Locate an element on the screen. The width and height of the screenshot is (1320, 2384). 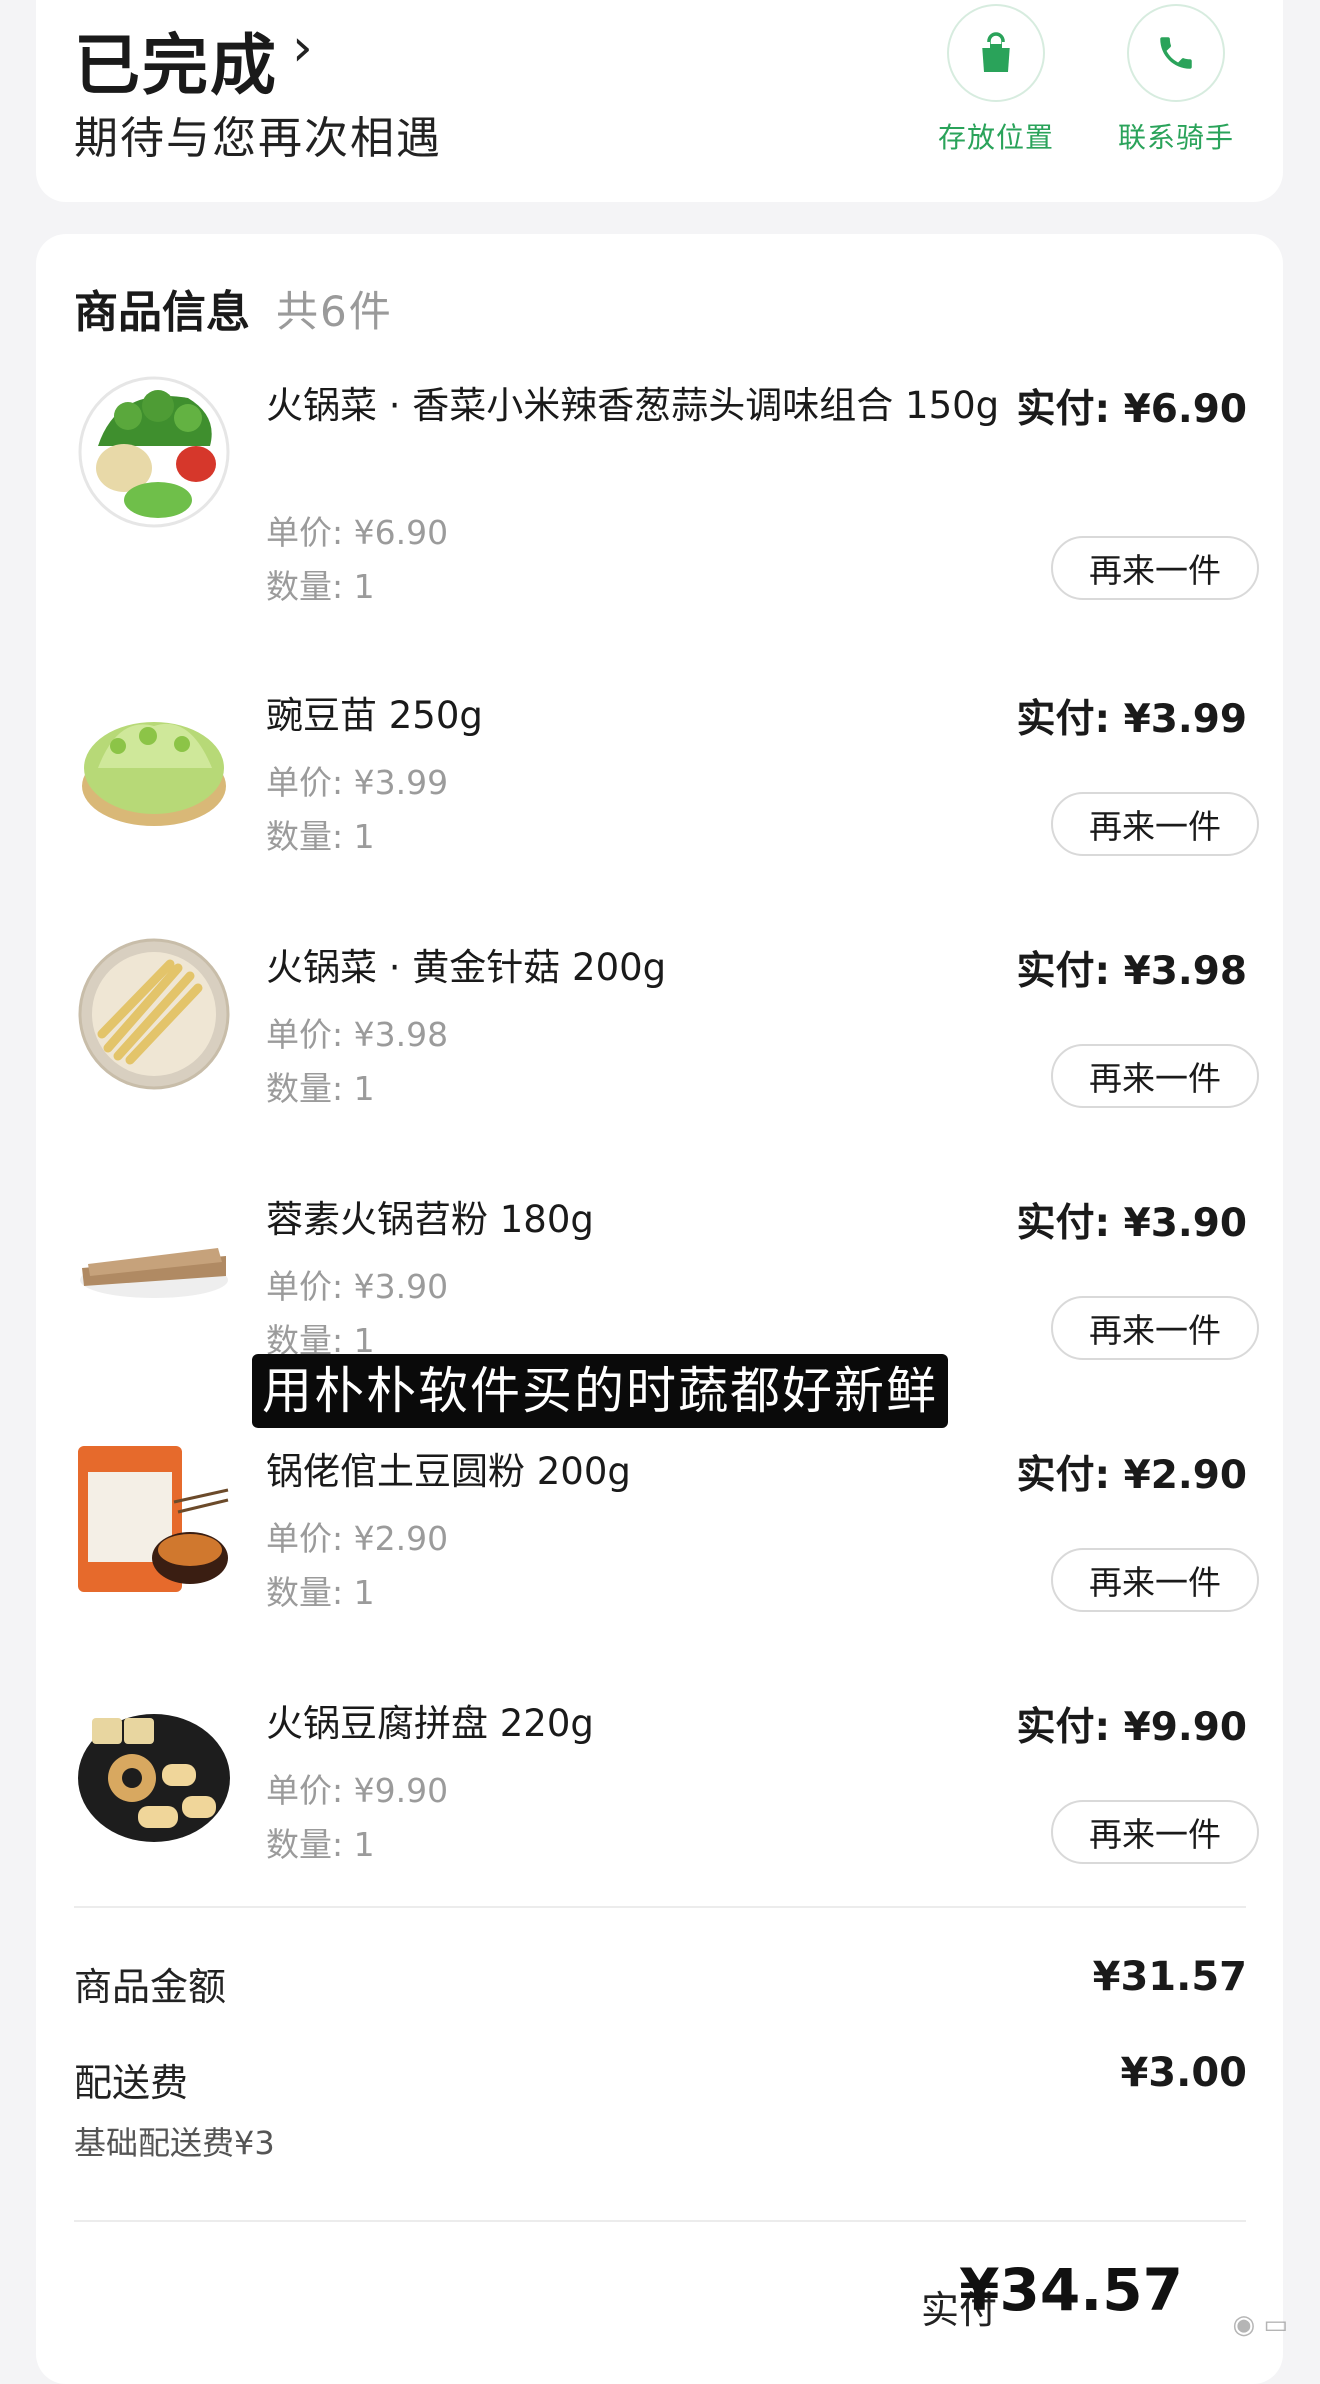
product-paid-price: 实付: ¥3.90 is located at coordinates (1131, 1223).